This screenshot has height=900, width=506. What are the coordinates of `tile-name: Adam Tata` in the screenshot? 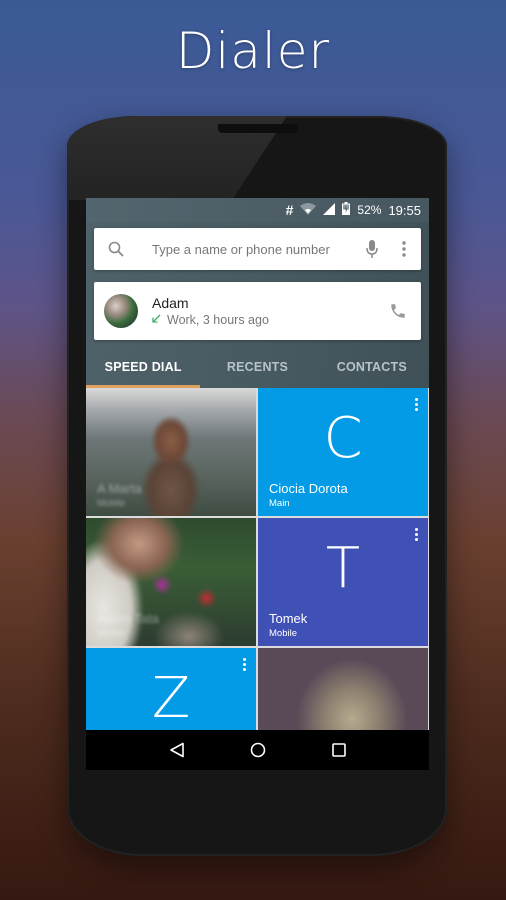 It's located at (128, 618).